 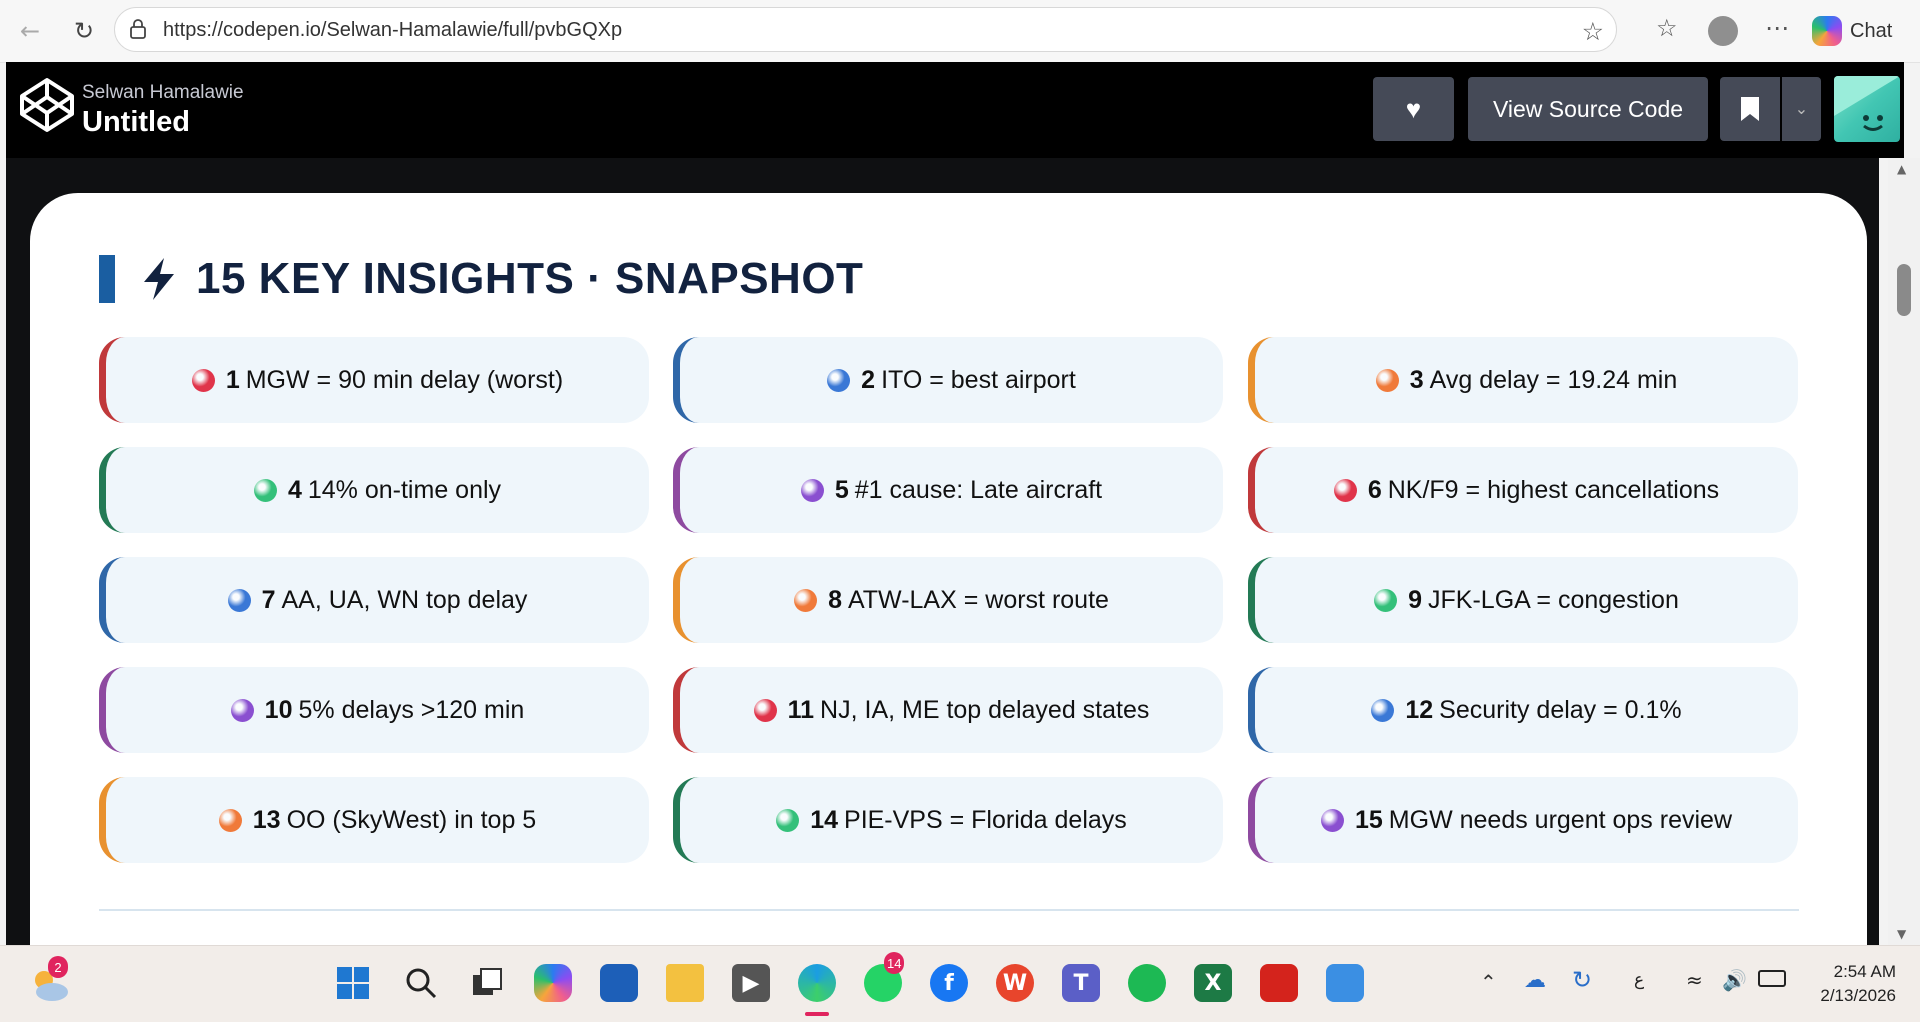 I want to click on insight-content: 12 Security delay = 0.1%, so click(x=1526, y=710).